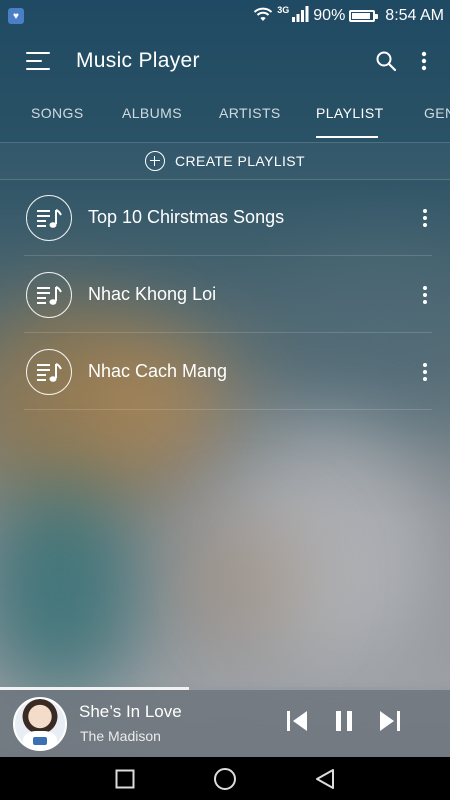 This screenshot has width=450, height=800. What do you see at coordinates (155, 161) in the screenshot?
I see `add-circle-icon` at bounding box center [155, 161].